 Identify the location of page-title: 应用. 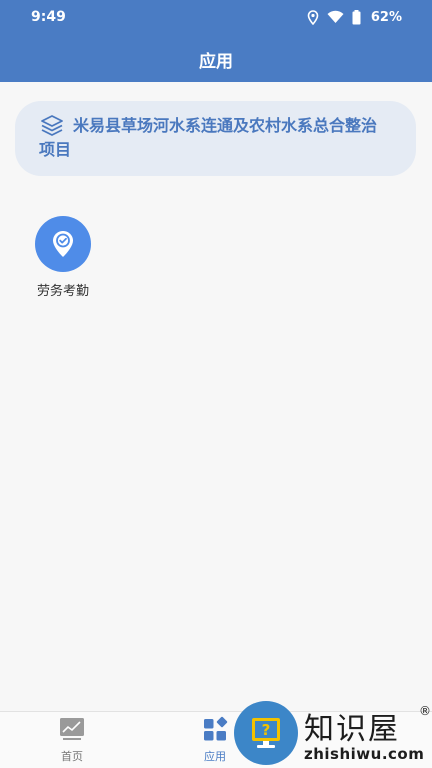
(216, 62).